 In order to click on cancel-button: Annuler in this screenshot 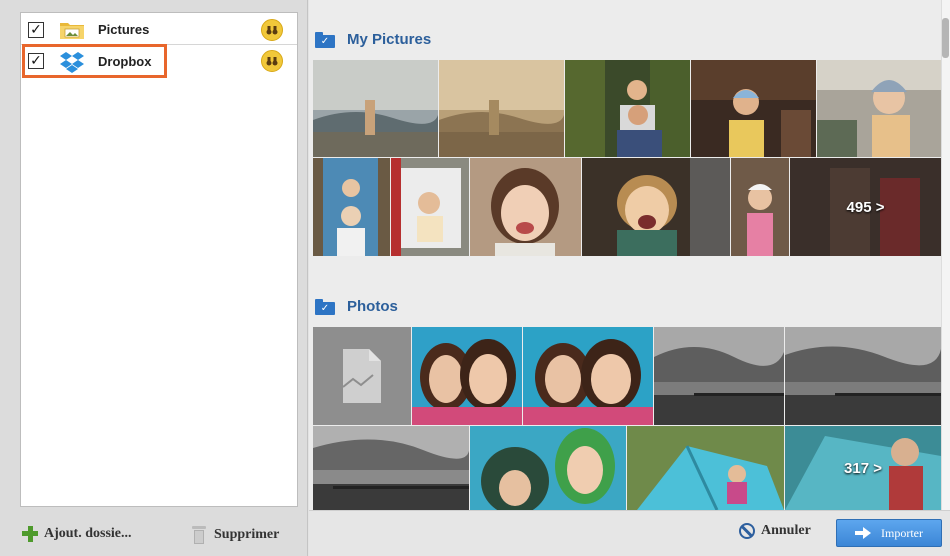, I will do `click(775, 531)`.